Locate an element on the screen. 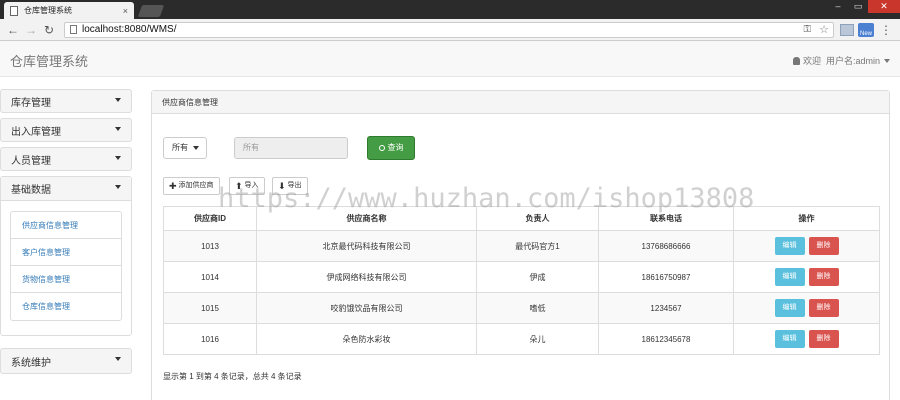 The height and width of the screenshot is (400, 900). cell-phone: 13768686666 is located at coordinates (666, 246).